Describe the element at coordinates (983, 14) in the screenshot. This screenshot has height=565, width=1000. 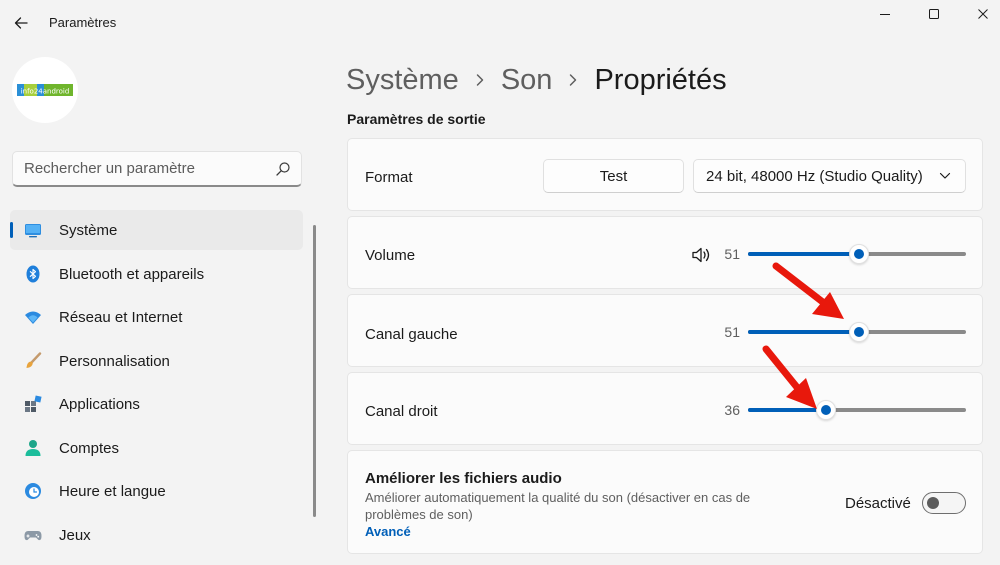
I see `close-icon` at that location.